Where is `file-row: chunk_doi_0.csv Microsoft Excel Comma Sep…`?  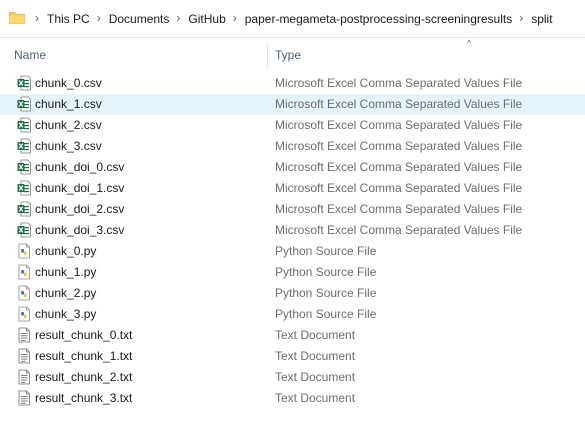 file-row: chunk_doi_0.csv Microsoft Excel Comma Sep… is located at coordinates (292, 167).